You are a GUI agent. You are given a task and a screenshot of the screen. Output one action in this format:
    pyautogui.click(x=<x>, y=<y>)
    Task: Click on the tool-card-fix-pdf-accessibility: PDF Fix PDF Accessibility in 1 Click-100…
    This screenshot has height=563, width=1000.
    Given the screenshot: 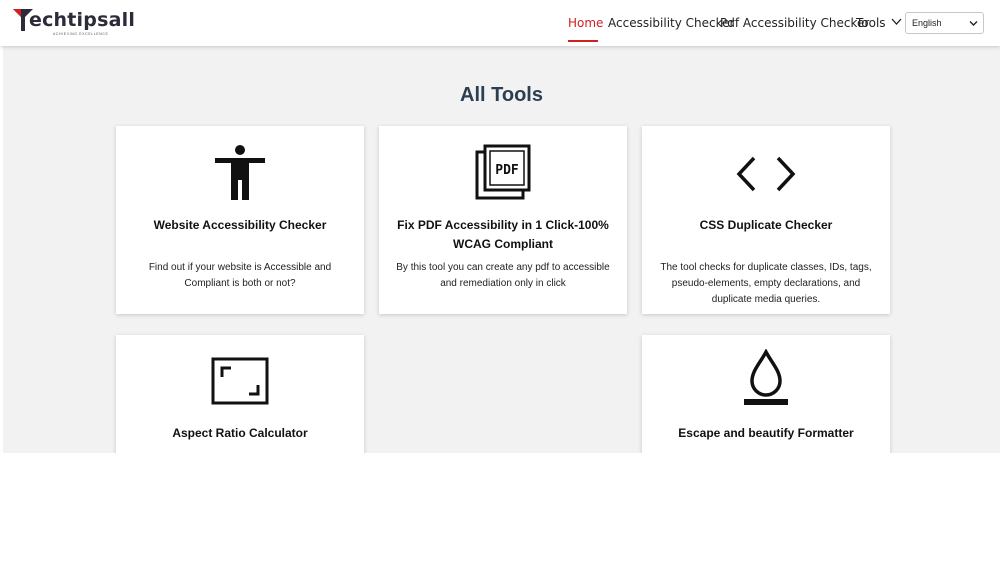 What is the action you would take?
    pyautogui.click(x=503, y=220)
    